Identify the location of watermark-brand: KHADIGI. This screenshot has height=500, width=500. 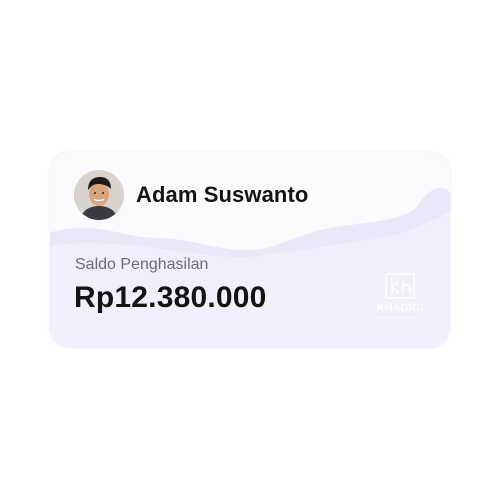
(400, 308).